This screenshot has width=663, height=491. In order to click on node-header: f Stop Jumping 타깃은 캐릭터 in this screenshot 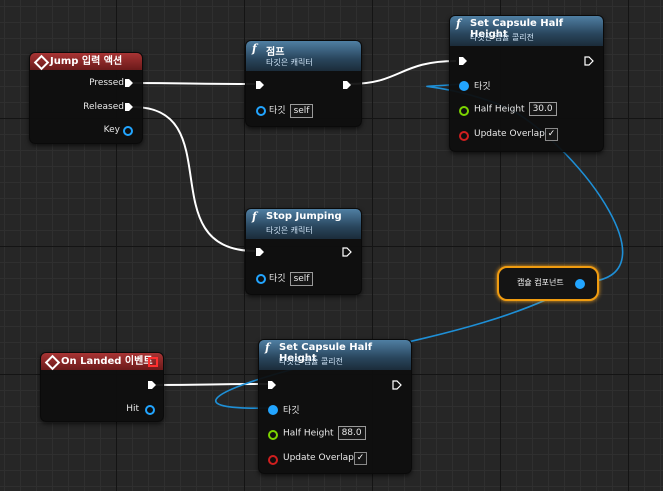, I will do `click(303, 224)`.